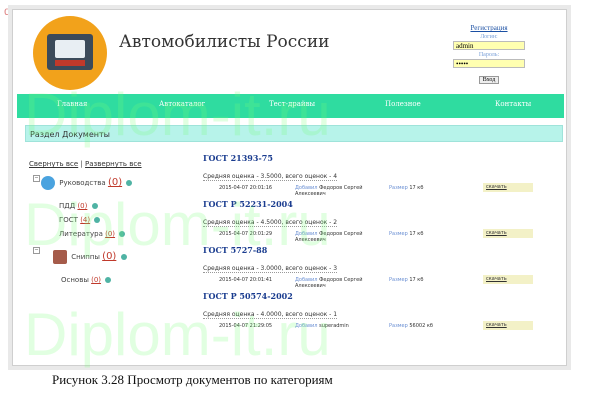  What do you see at coordinates (378, 296) in the screenshot?
I see `document-title: ГОСТ Р 50574-2002` at bounding box center [378, 296].